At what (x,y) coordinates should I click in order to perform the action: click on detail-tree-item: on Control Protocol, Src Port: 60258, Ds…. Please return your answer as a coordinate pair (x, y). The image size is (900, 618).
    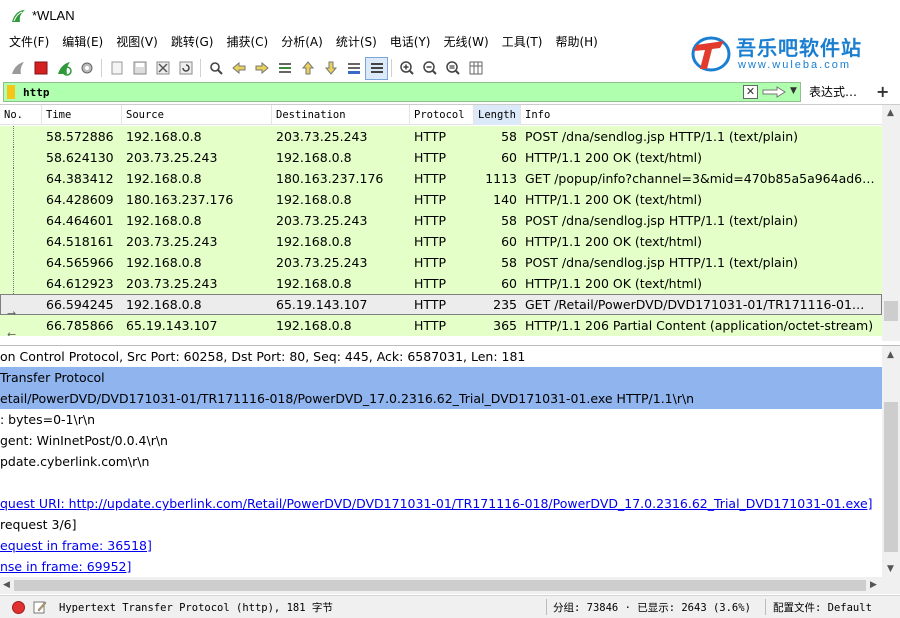
    Looking at the image, I should click on (441, 356).